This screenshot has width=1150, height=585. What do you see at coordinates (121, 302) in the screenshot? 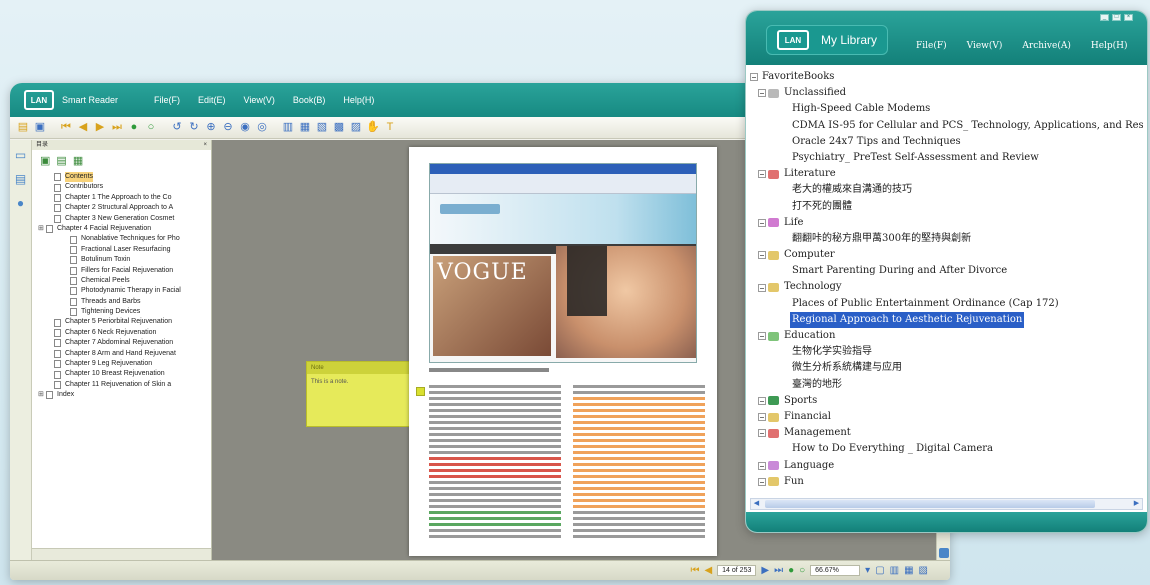
I see `toc-item: Threads and Barbs` at bounding box center [121, 302].